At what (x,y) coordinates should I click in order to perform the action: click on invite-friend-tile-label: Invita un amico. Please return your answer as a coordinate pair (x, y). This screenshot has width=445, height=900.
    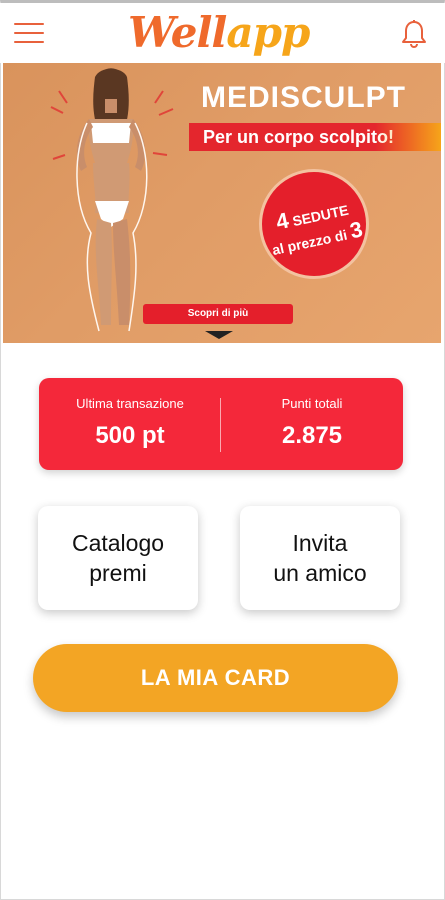
    Looking at the image, I should click on (320, 558).